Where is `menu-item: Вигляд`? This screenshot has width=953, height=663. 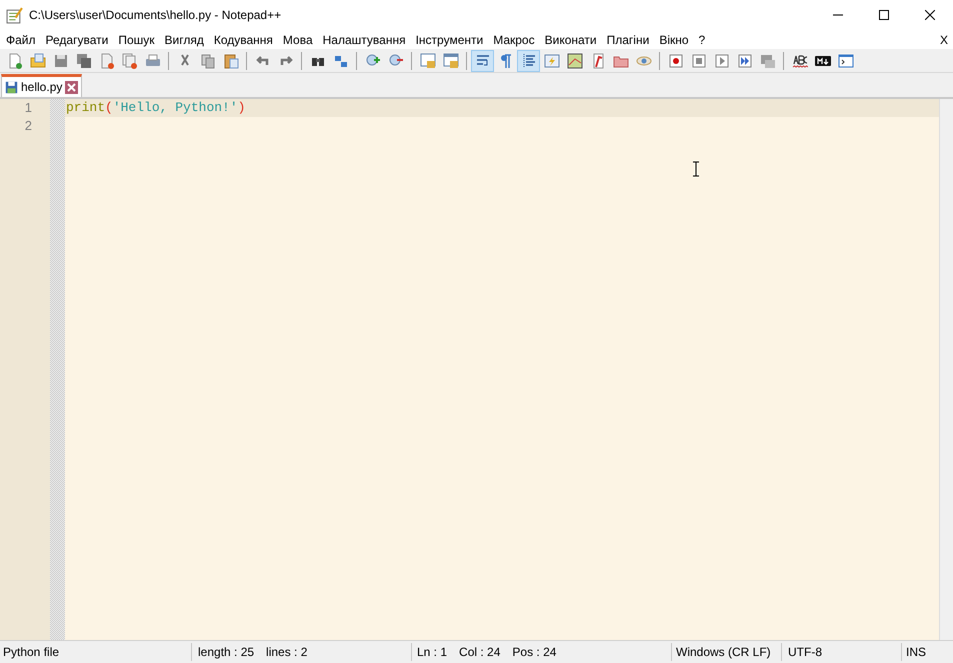 menu-item: Вигляд is located at coordinates (184, 39).